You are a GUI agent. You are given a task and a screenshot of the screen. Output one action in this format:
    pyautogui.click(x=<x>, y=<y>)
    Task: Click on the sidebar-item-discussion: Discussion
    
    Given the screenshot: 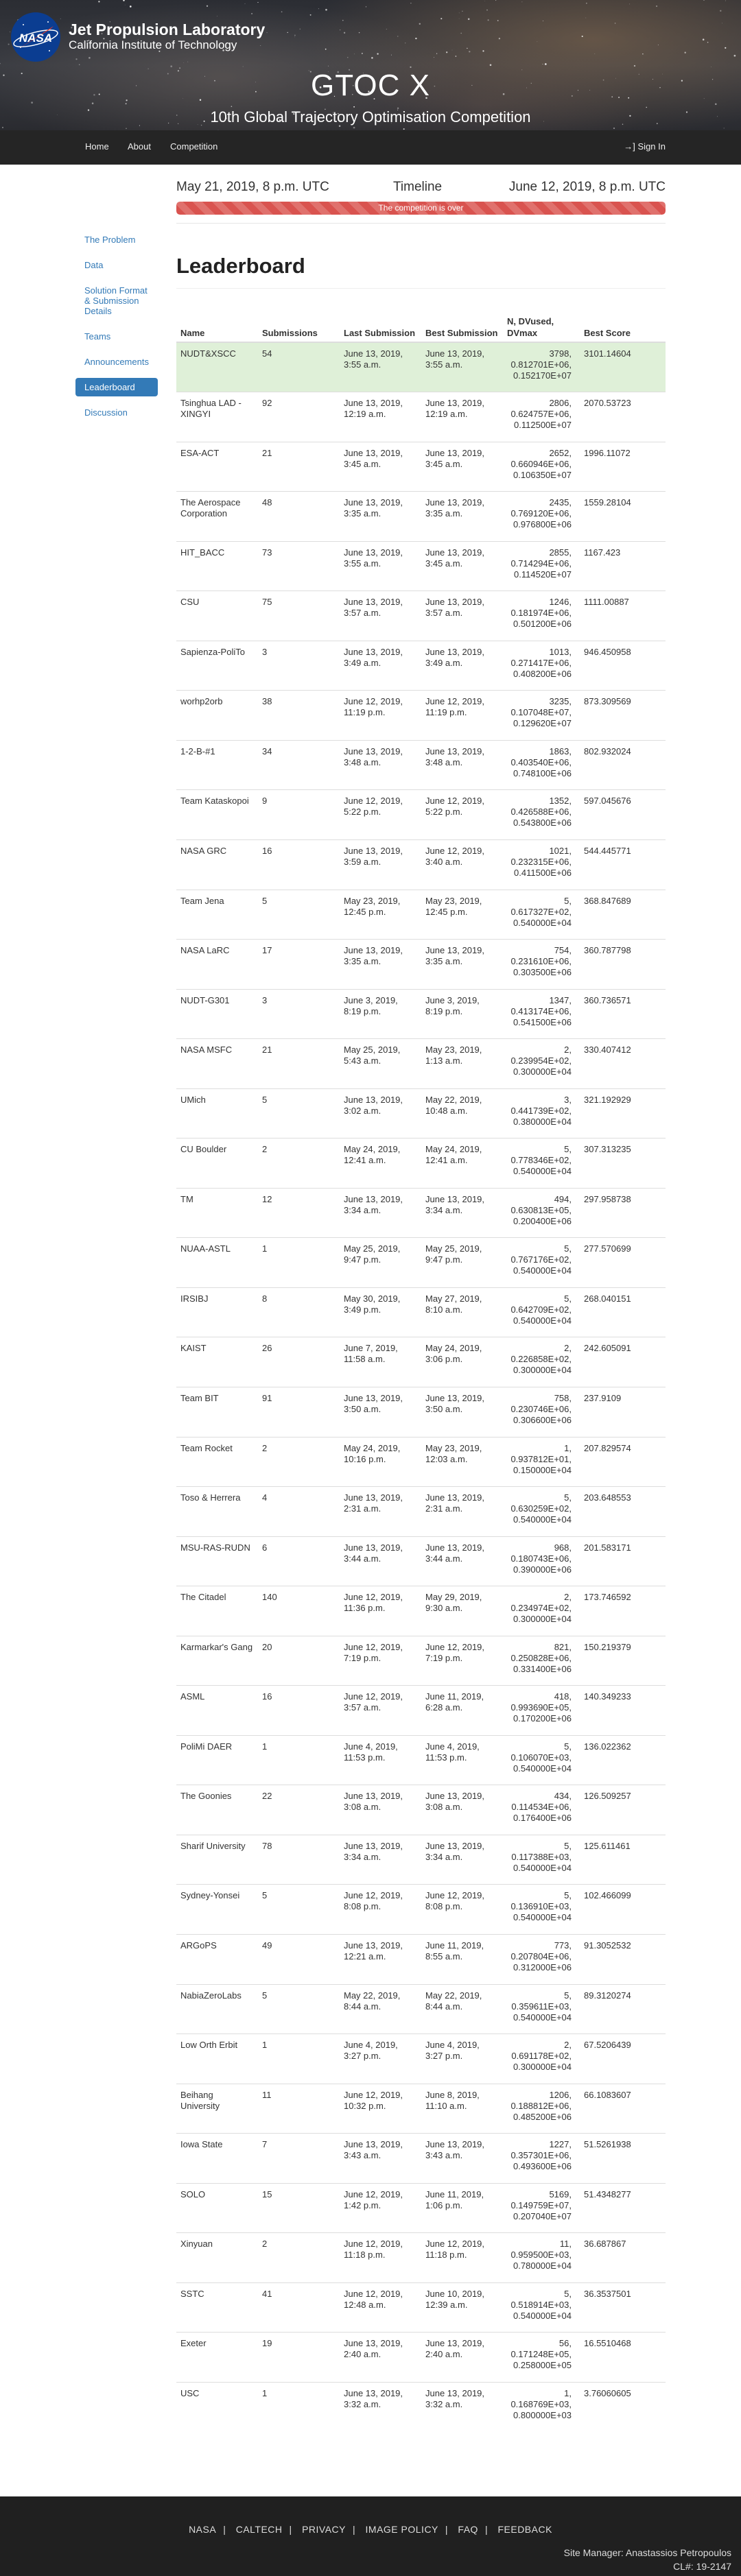 What is the action you would take?
    pyautogui.click(x=116, y=412)
    